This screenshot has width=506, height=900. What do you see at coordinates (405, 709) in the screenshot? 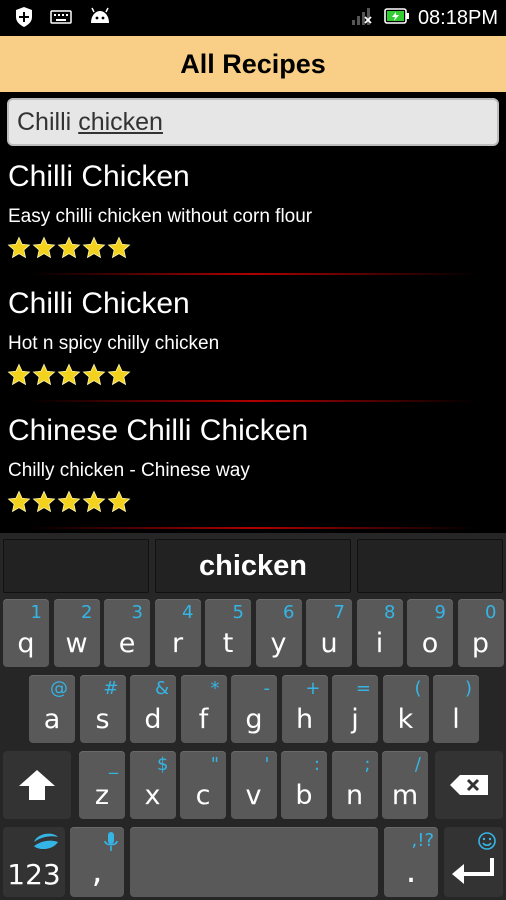
I see `key-k: (k` at bounding box center [405, 709].